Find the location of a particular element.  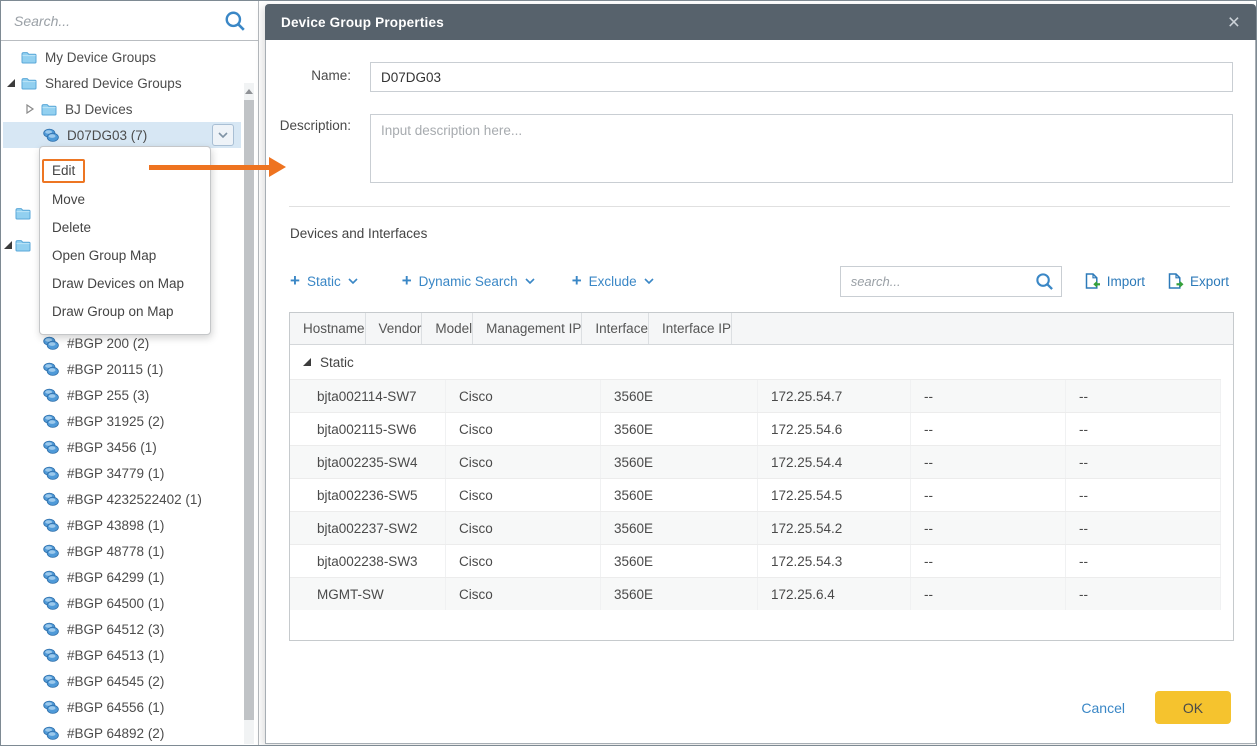

description-label: Description: is located at coordinates (315, 125).